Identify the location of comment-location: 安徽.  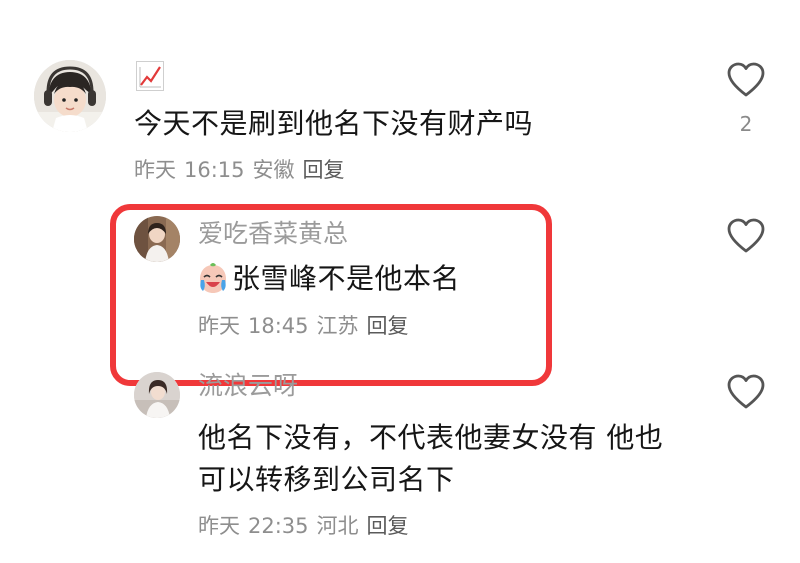
(273, 170).